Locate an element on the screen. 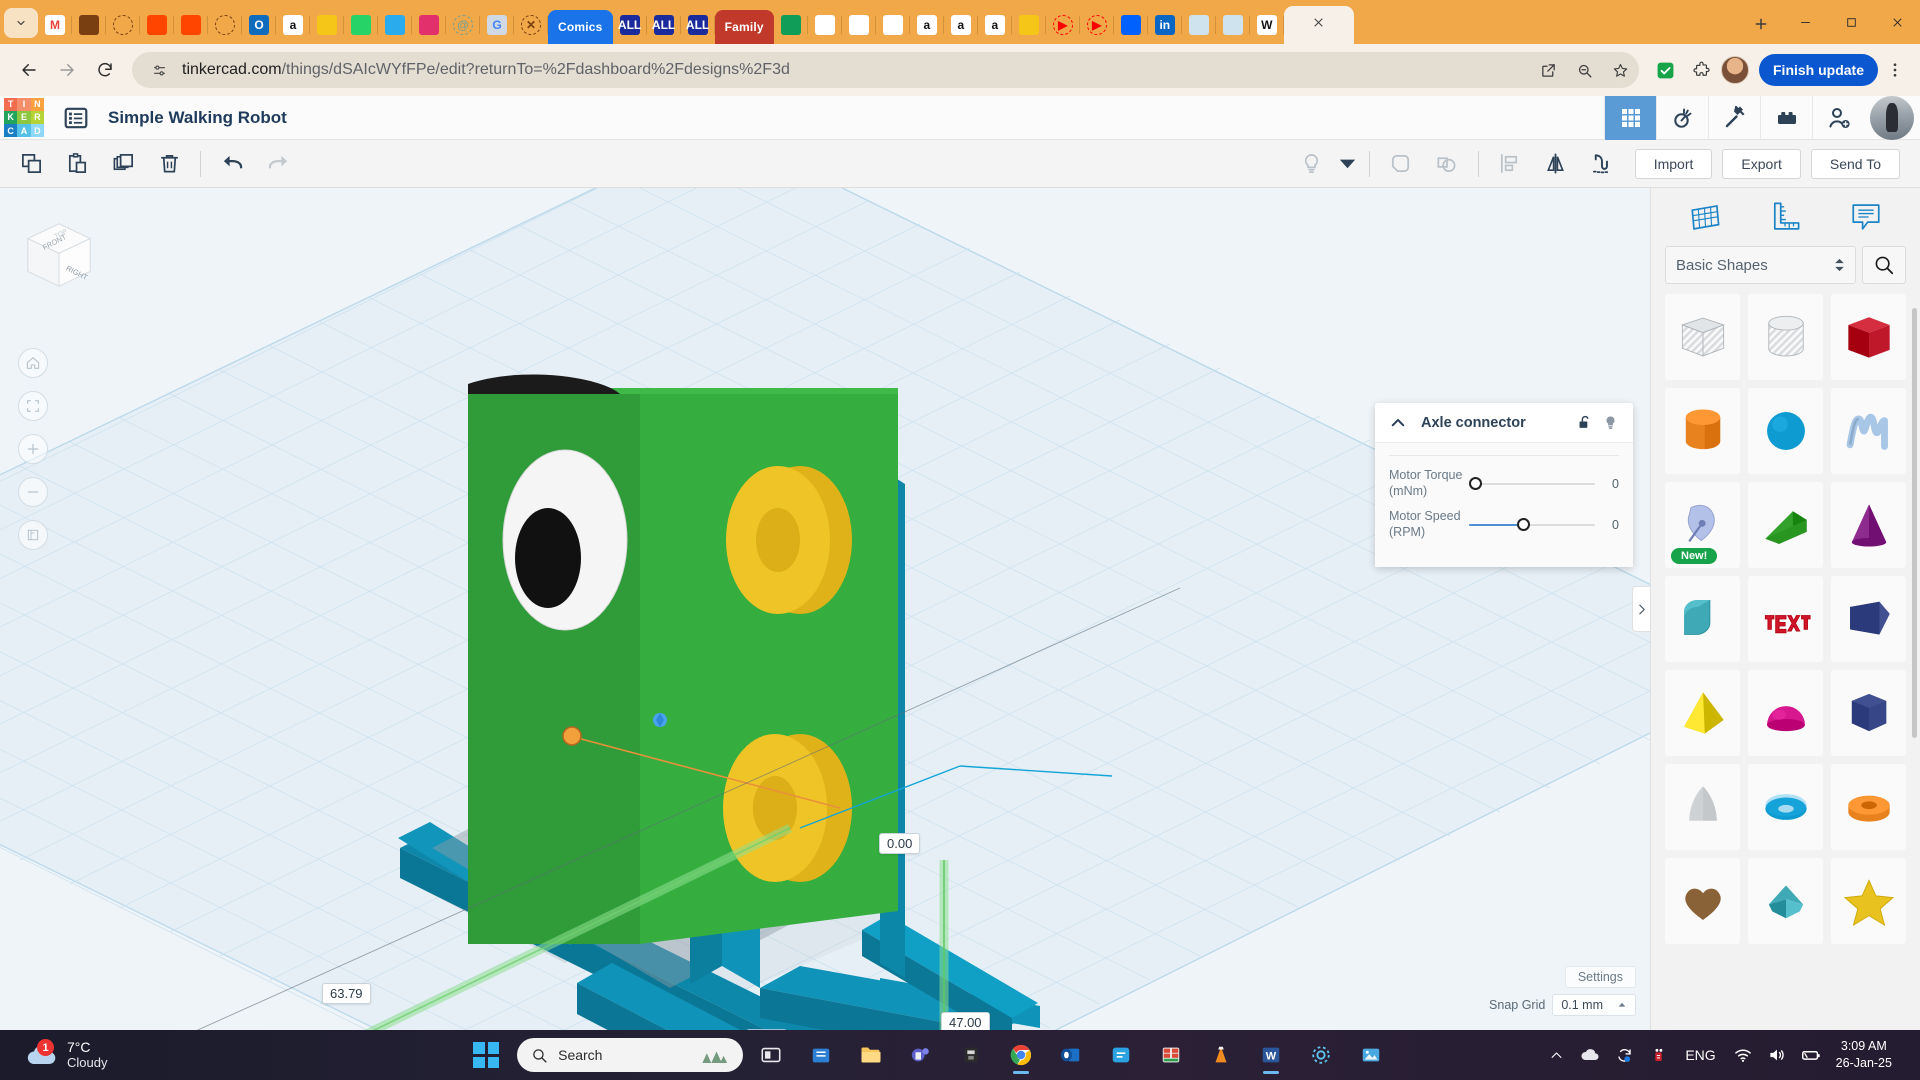 The image size is (1920, 1080). shape-wedge-green is located at coordinates (1785, 525).